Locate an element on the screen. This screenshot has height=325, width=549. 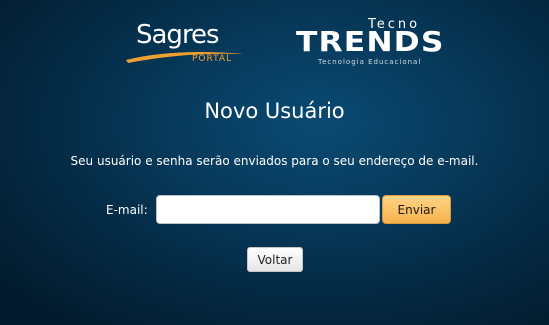
sagres-logo-text: Sagres is located at coordinates (178, 35).